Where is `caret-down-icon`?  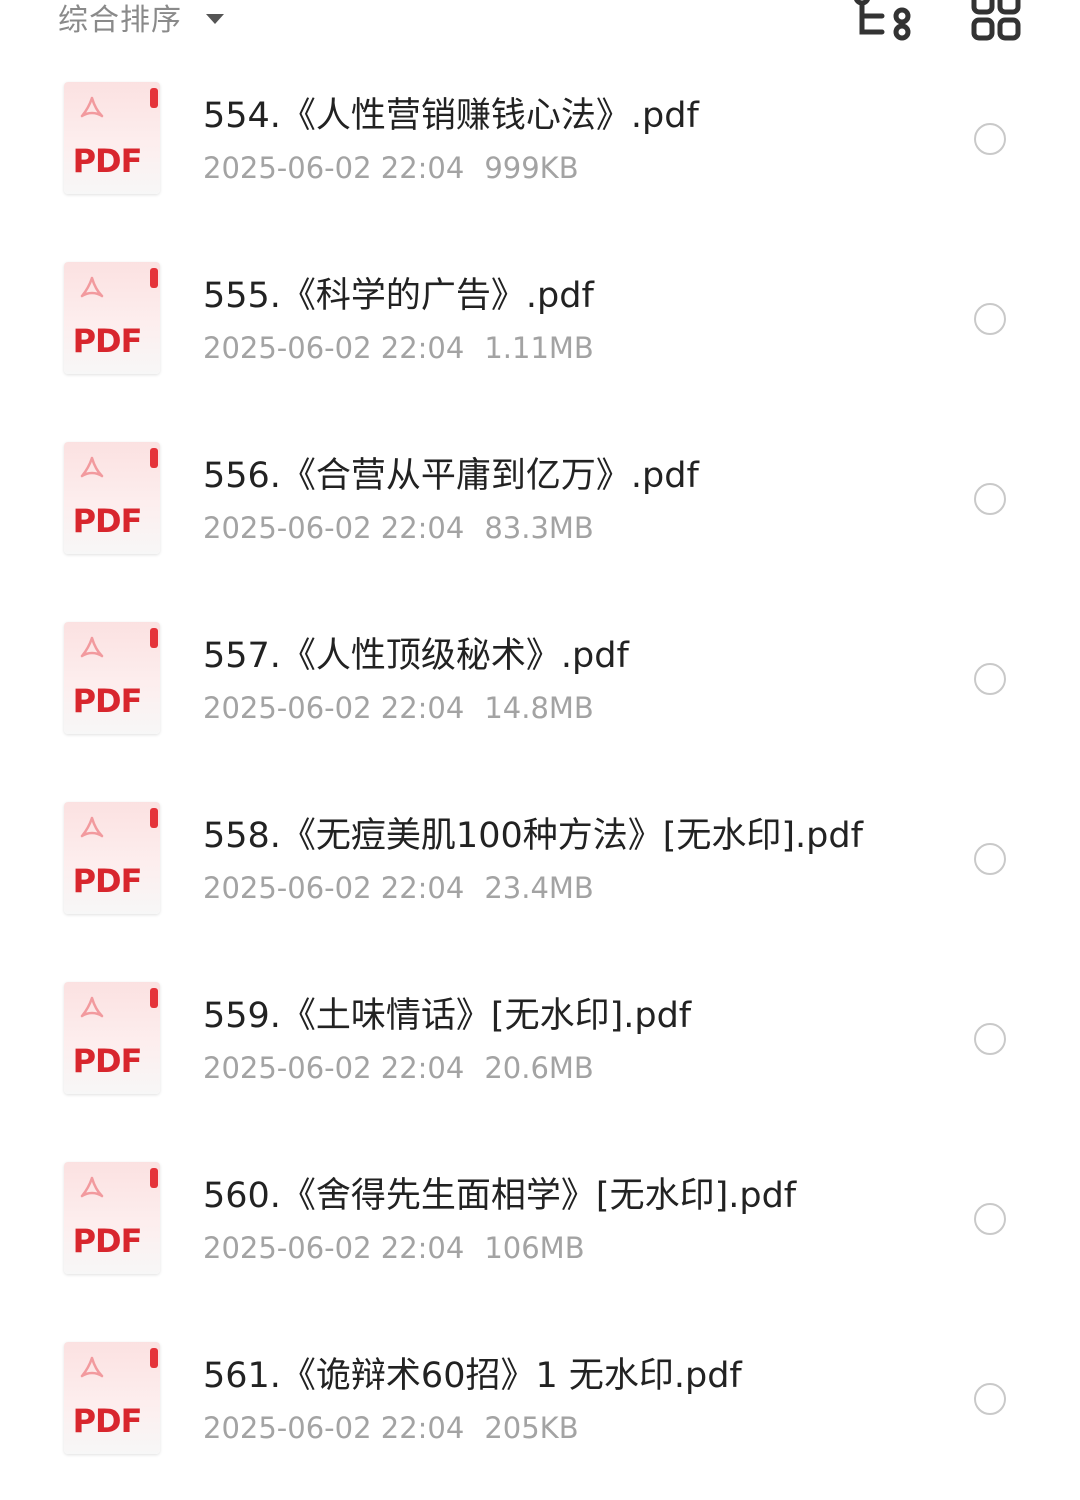
caret-down-icon is located at coordinates (215, 19).